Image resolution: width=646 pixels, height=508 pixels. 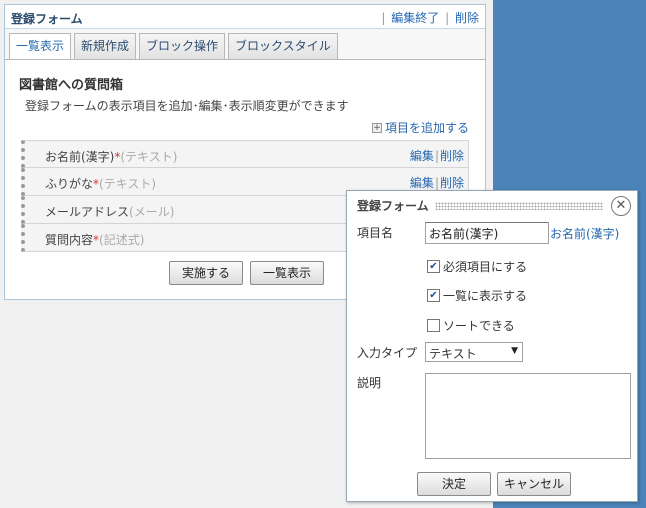 What do you see at coordinates (283, 46) in the screenshot?
I see `tab-block-style: ブロックスタイル` at bounding box center [283, 46].